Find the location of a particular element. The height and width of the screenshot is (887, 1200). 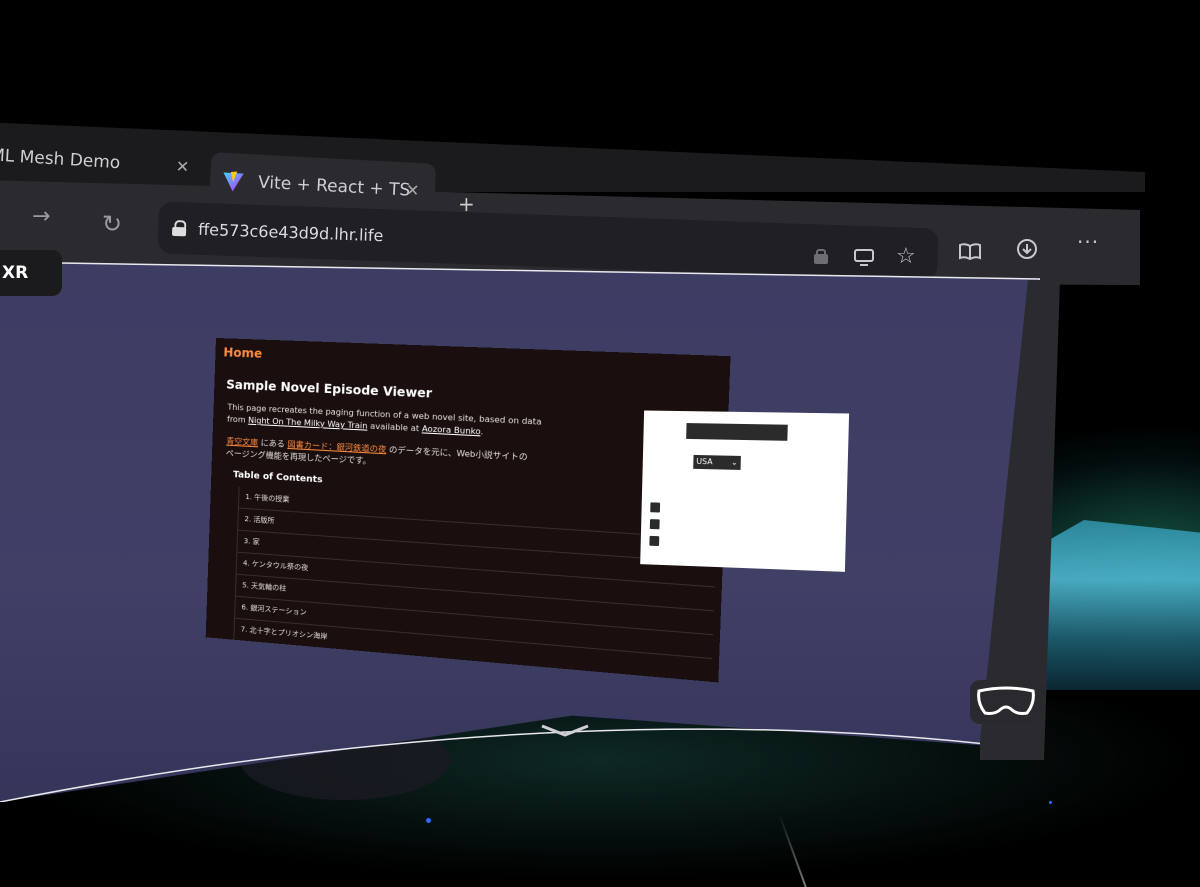

aozora-jp-link: 青空文庫 is located at coordinates (242, 442).